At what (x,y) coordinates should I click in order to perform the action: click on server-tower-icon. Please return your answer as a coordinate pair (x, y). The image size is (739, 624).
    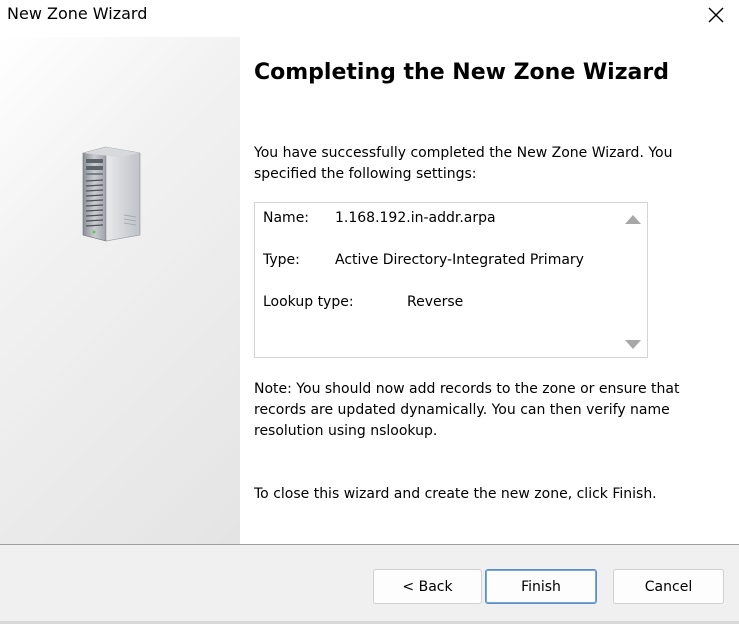
    Looking at the image, I should click on (111, 194).